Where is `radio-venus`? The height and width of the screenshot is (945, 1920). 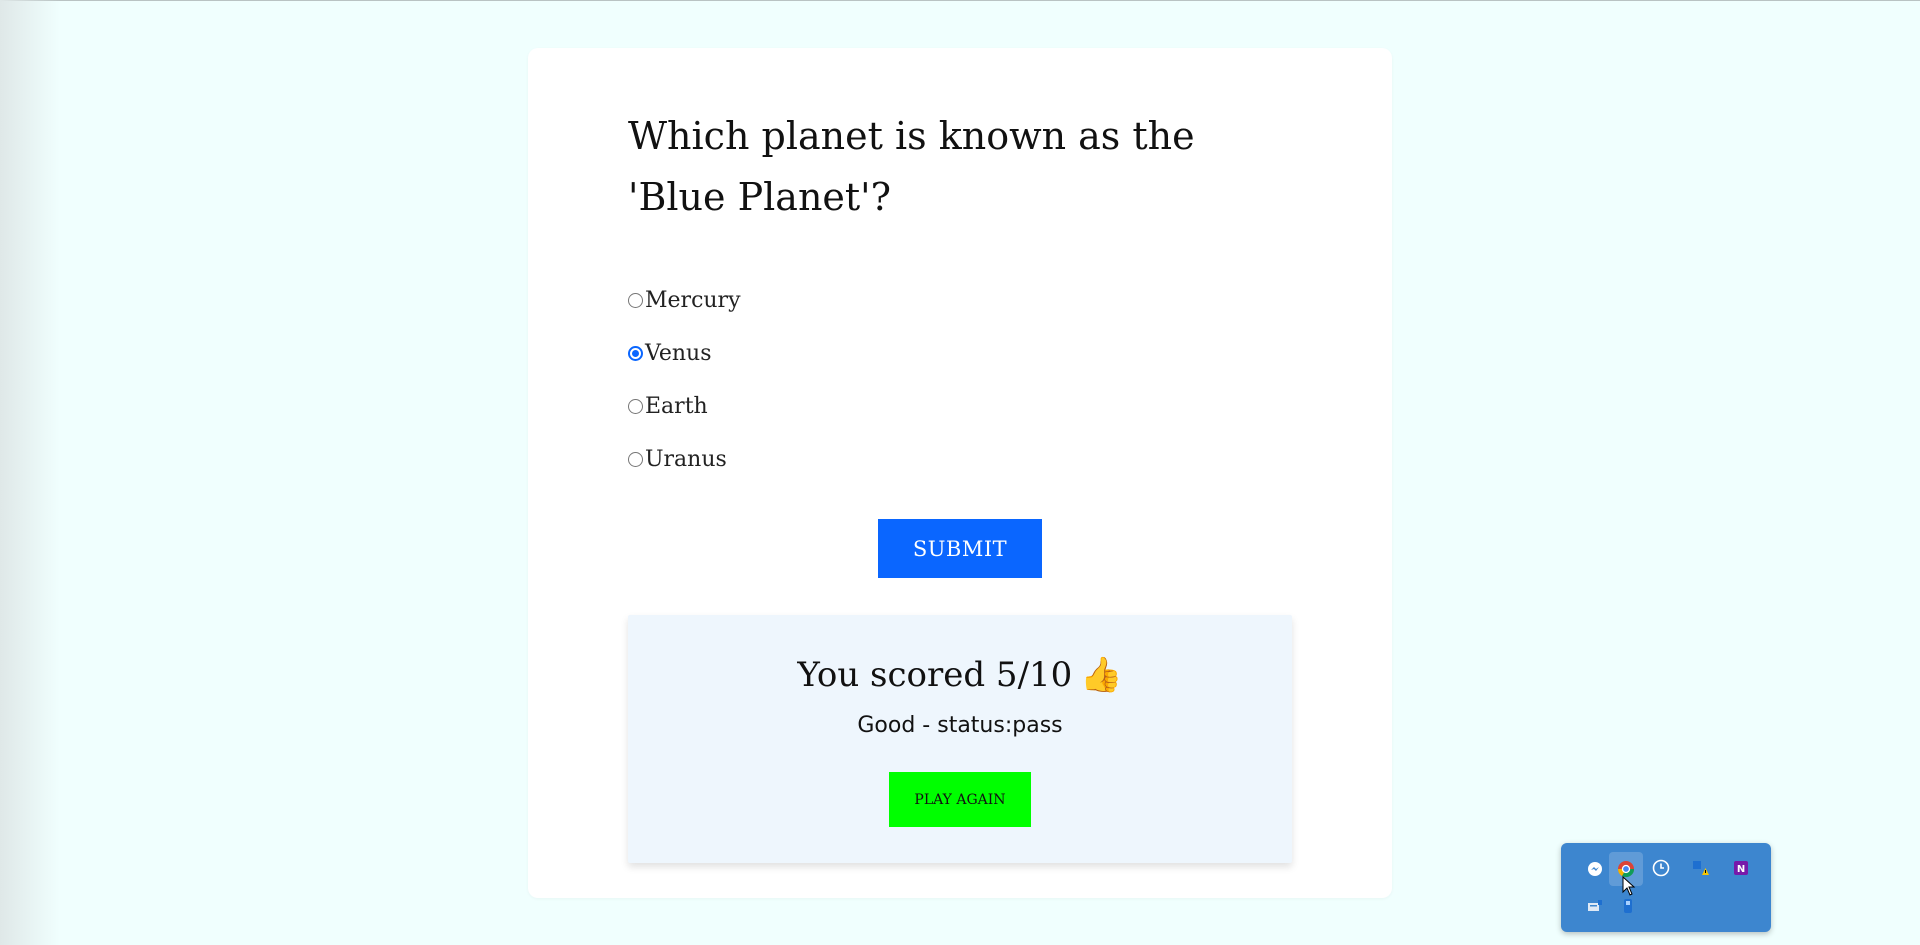
radio-venus is located at coordinates (635, 353).